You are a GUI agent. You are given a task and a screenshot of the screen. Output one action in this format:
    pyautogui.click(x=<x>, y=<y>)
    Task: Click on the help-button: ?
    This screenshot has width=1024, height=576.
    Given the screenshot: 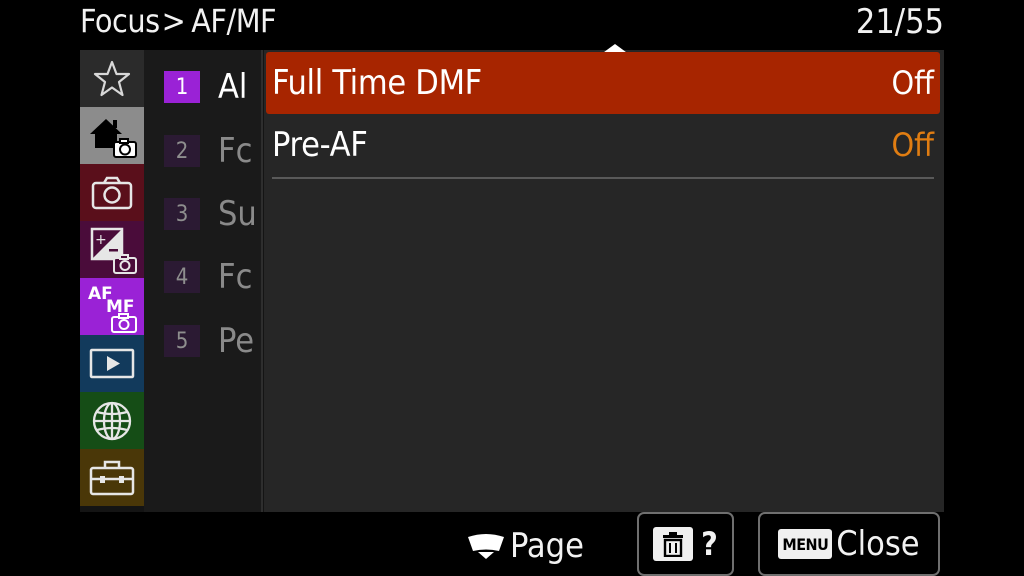 What is the action you would take?
    pyautogui.click(x=685, y=544)
    